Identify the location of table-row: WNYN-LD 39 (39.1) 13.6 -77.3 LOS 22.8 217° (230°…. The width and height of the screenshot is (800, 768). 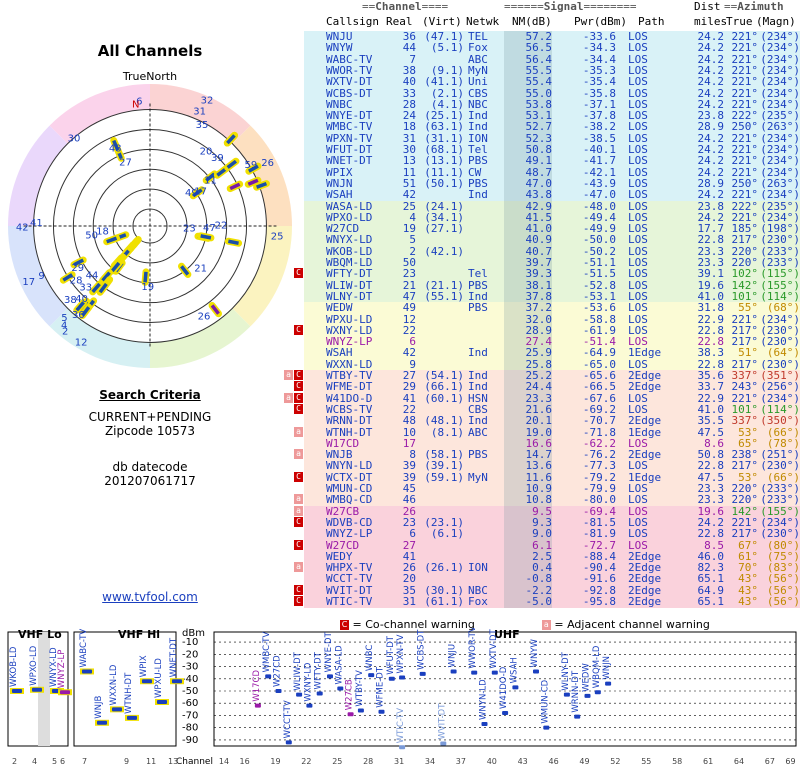
(552, 466).